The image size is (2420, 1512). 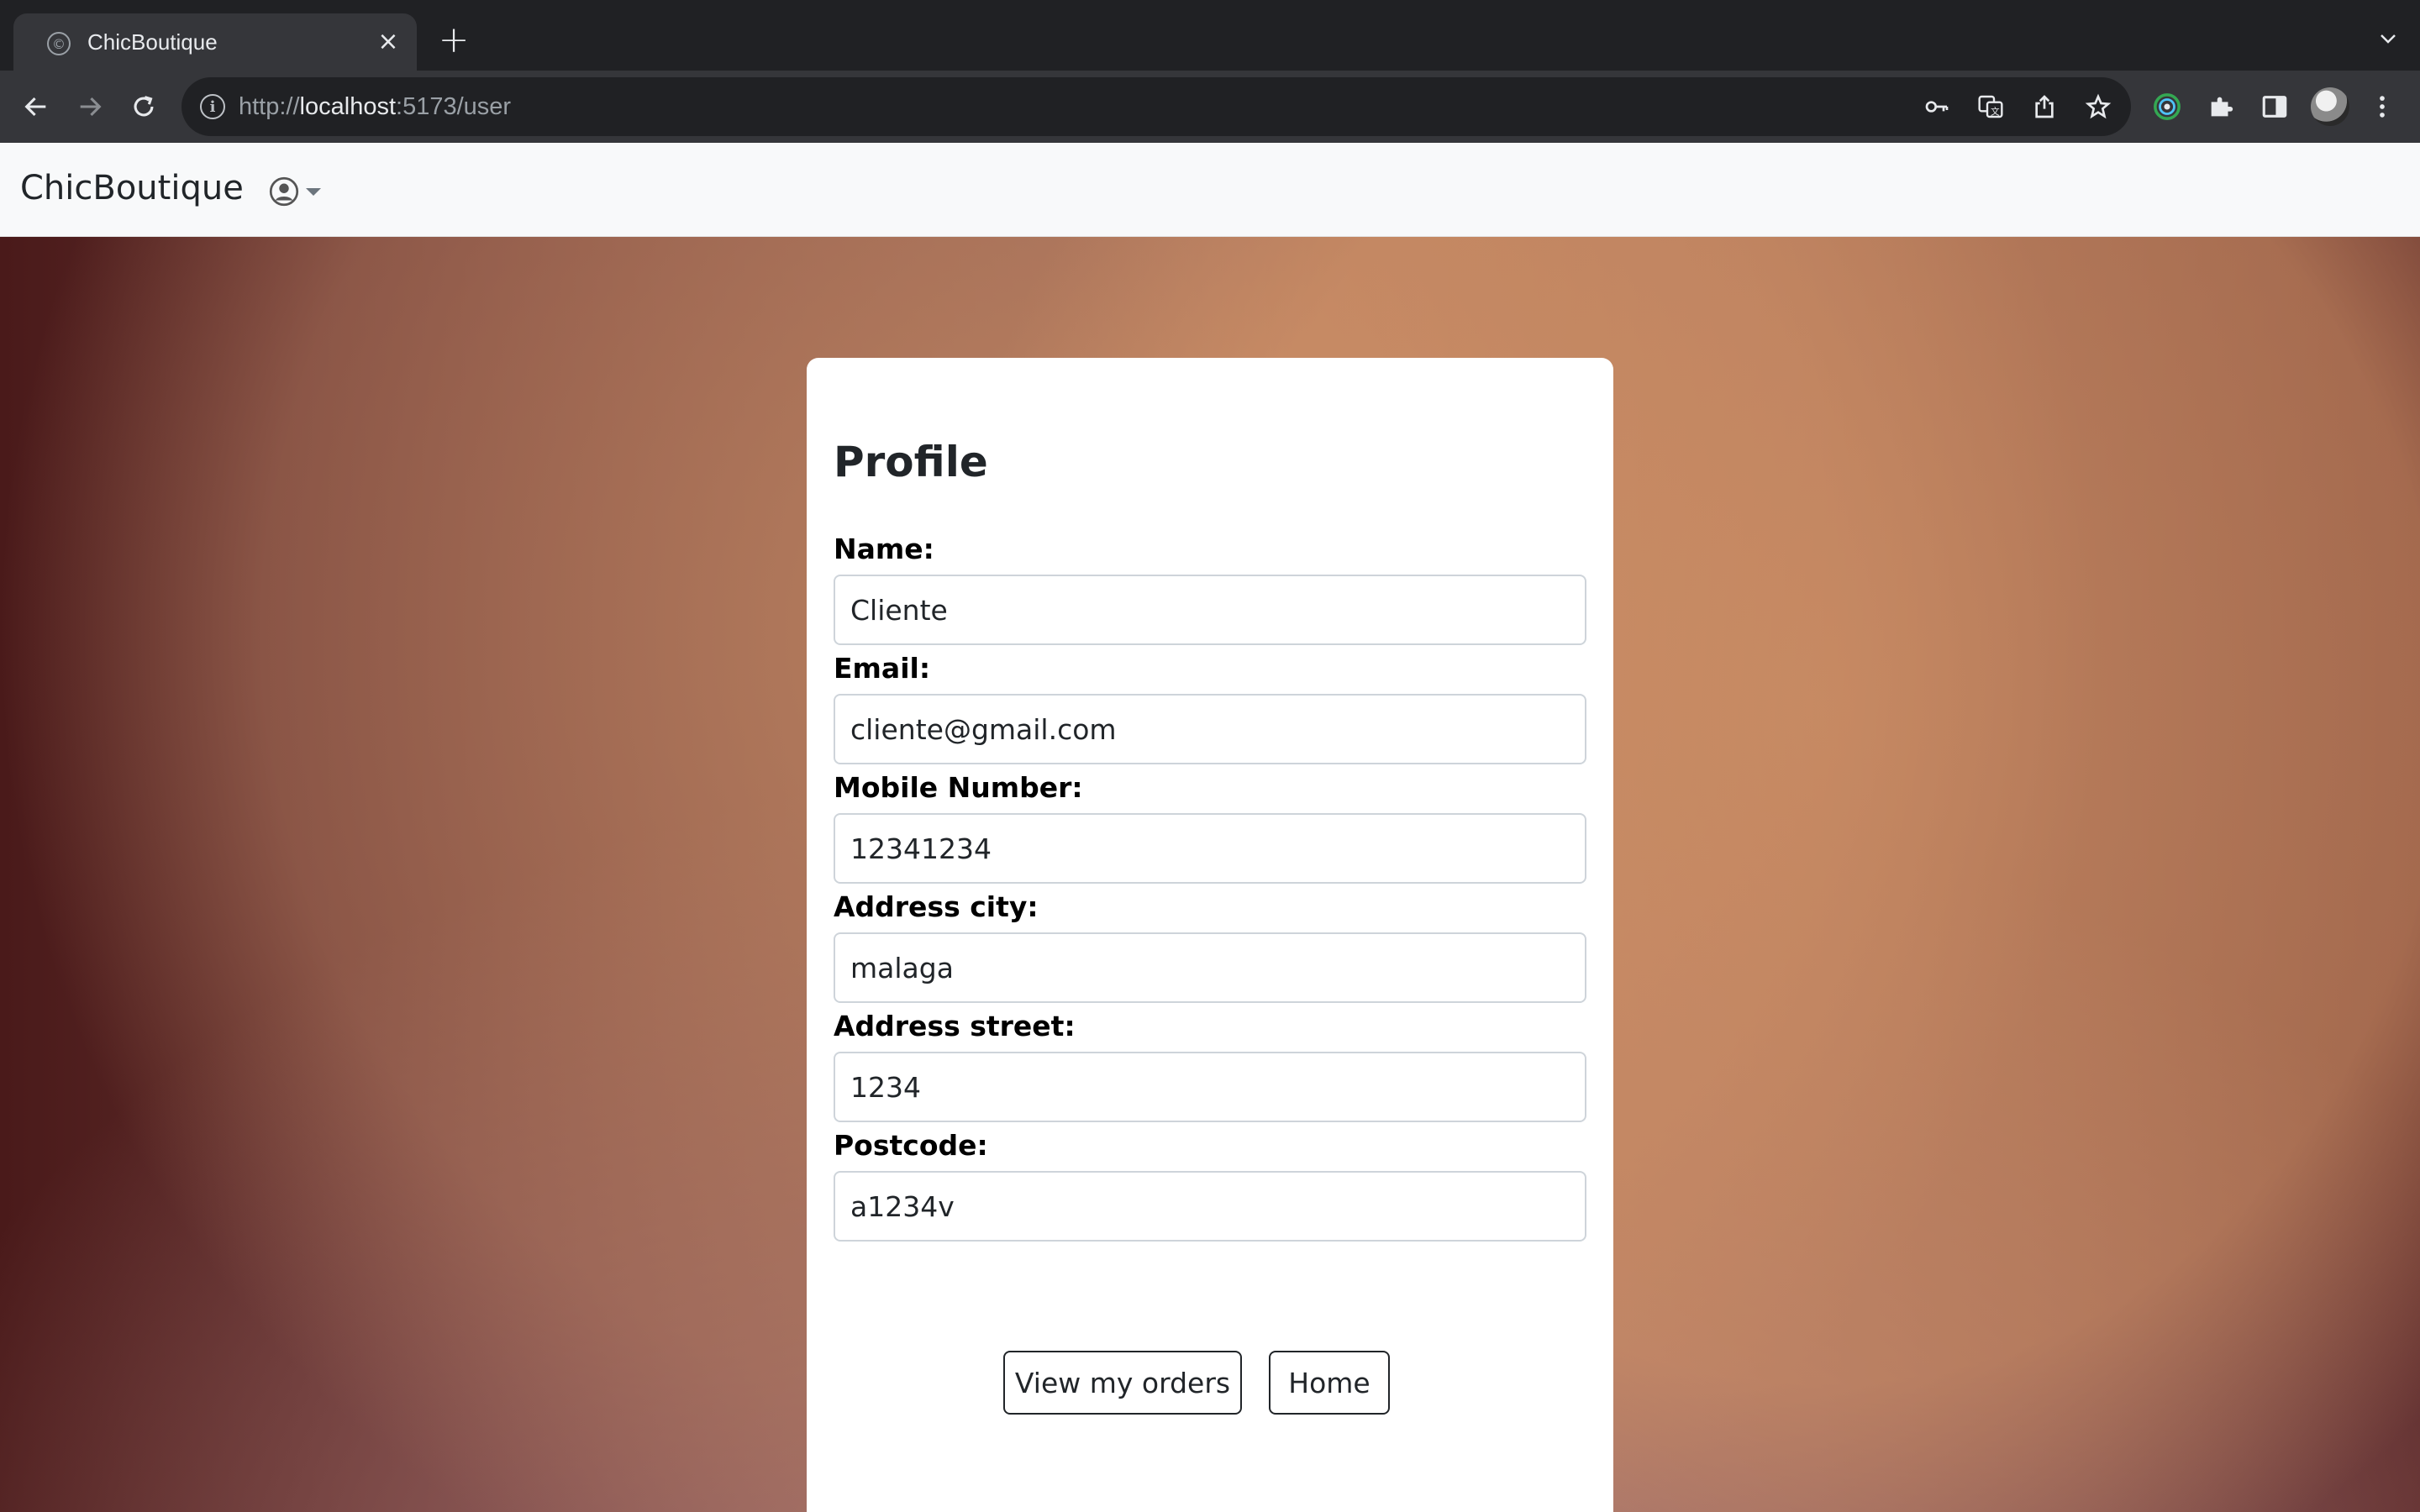 What do you see at coordinates (153, 42) in the screenshot?
I see `tab-title: ChicBoutique` at bounding box center [153, 42].